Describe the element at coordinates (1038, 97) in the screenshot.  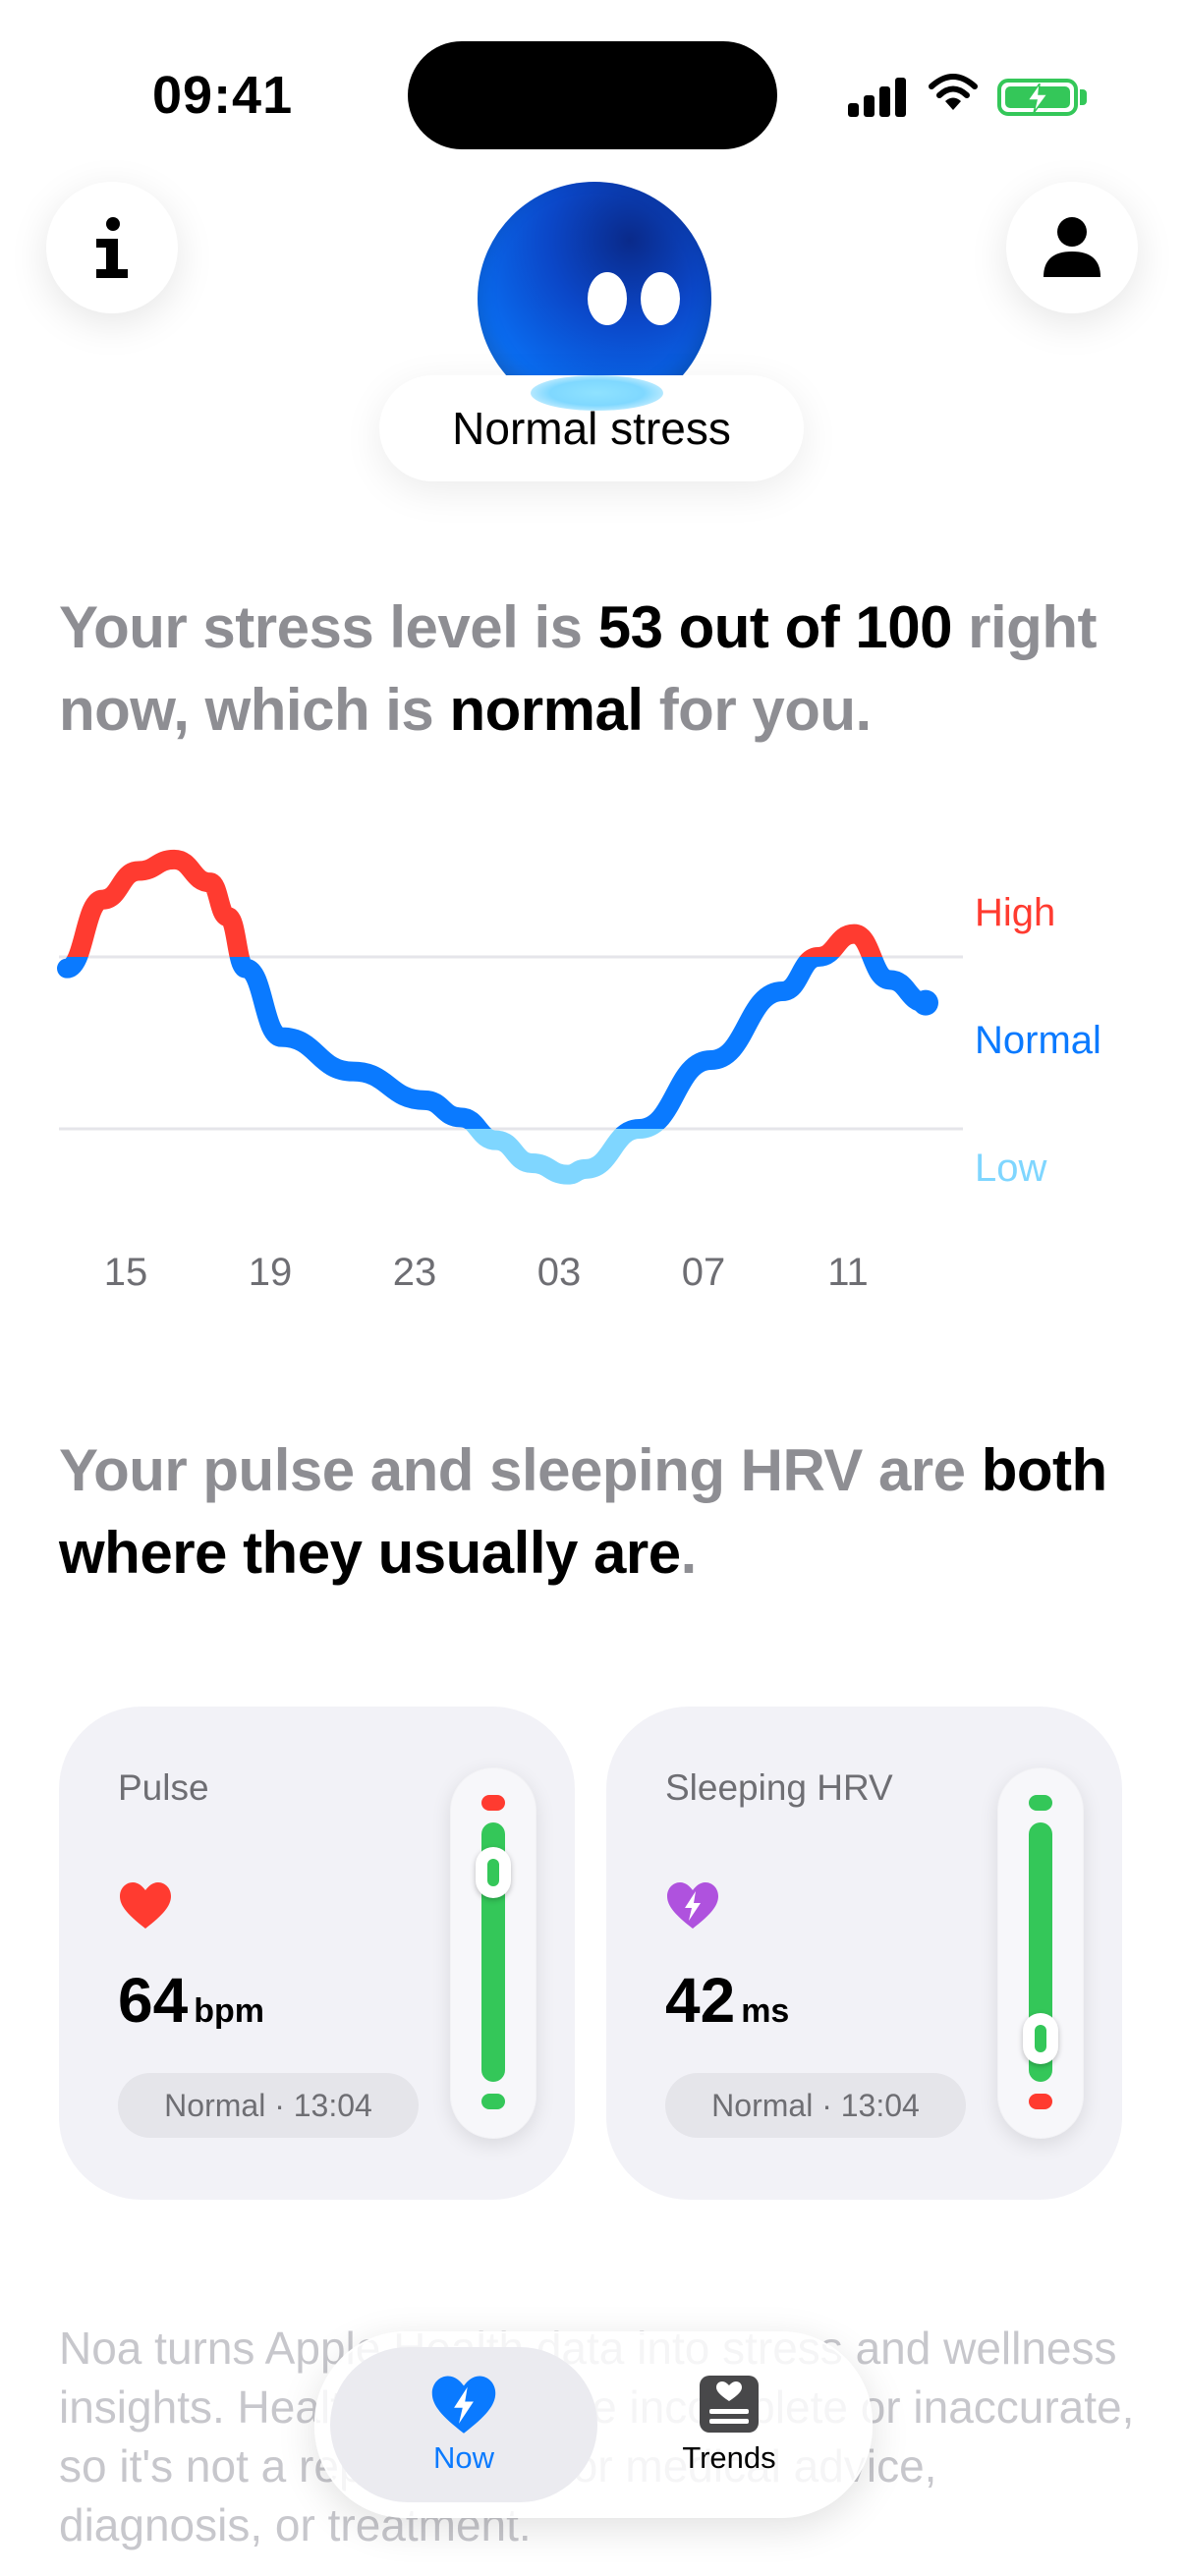
I see `battery-icon` at that location.